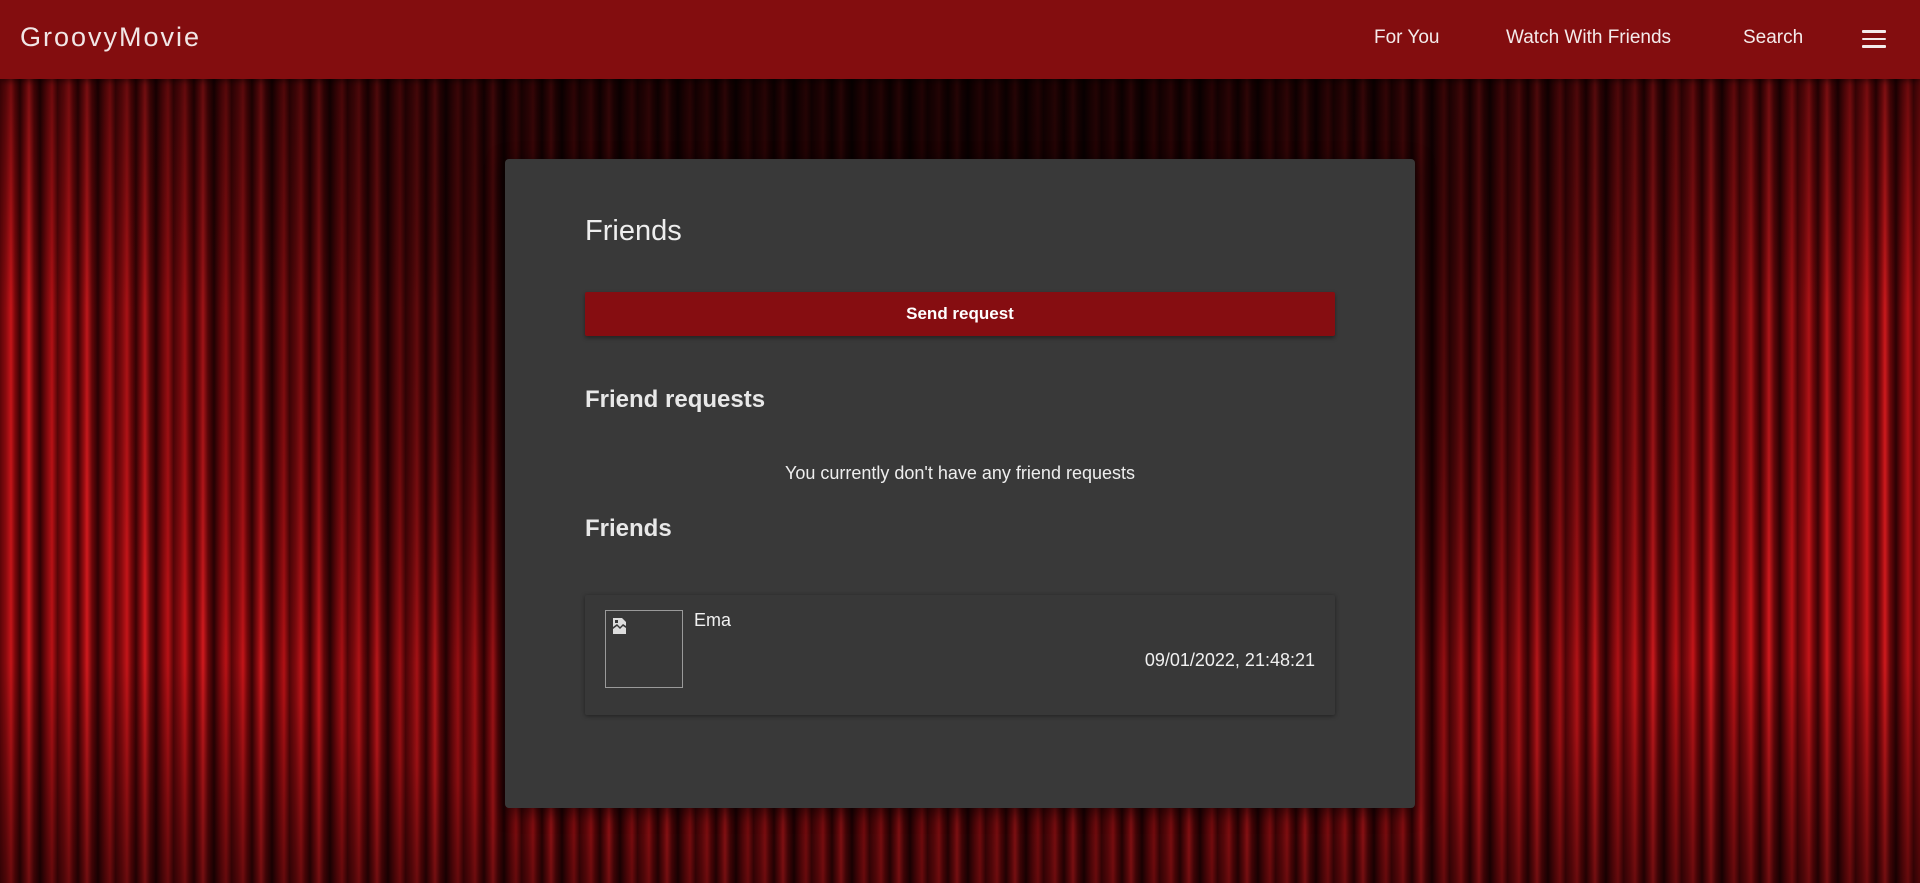 The width and height of the screenshot is (1920, 883). Describe the element at coordinates (110, 37) in the screenshot. I see `brand-logo: GroovyMovie` at that location.